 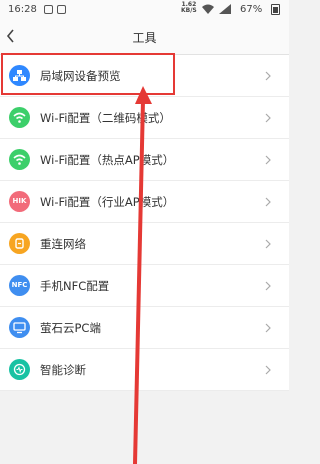 I want to click on diagnosis-icon, so click(x=19, y=369).